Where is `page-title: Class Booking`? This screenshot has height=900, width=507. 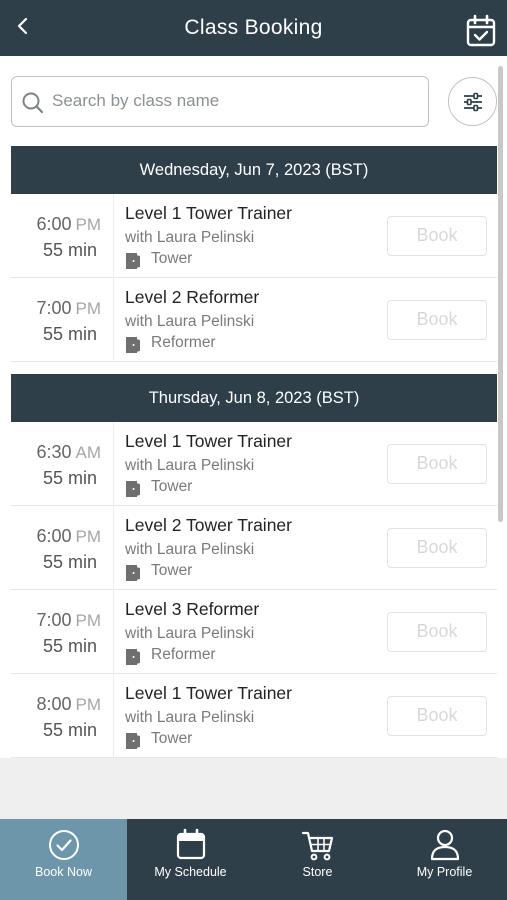
page-title: Class Booking is located at coordinates (253, 27).